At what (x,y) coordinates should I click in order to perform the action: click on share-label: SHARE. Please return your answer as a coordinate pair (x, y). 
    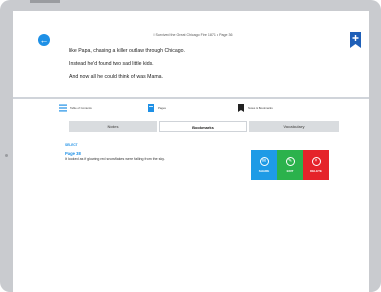
    Looking at the image, I should click on (264, 171).